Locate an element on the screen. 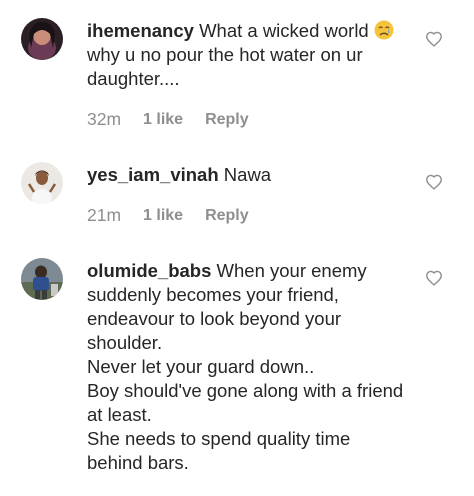  comment-time: 21m is located at coordinates (104, 215).